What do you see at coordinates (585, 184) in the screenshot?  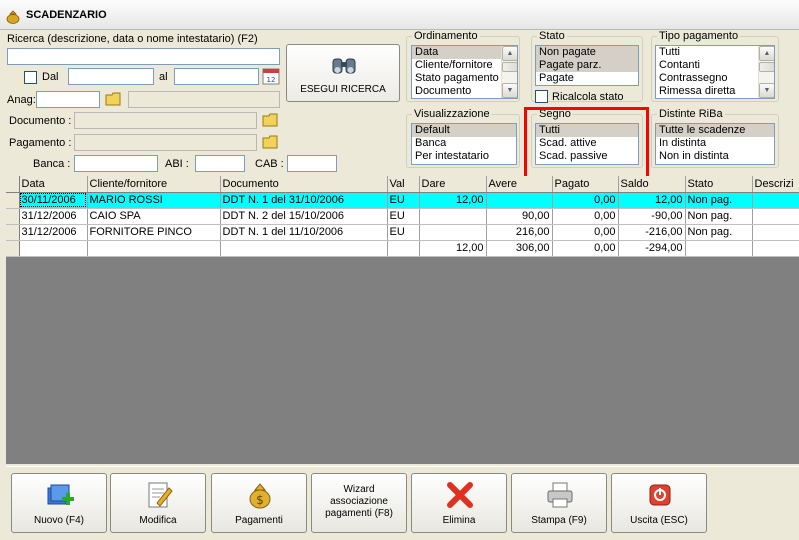 I see `column-header: Pagato` at bounding box center [585, 184].